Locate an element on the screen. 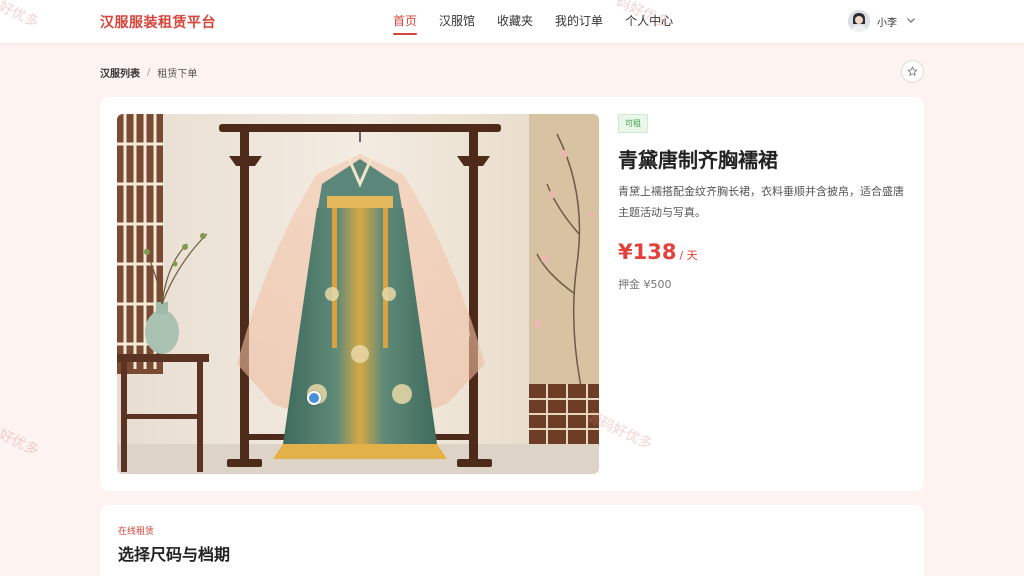 Image resolution: width=1024 pixels, height=576 pixels. price-unit: / 天 is located at coordinates (688, 255).